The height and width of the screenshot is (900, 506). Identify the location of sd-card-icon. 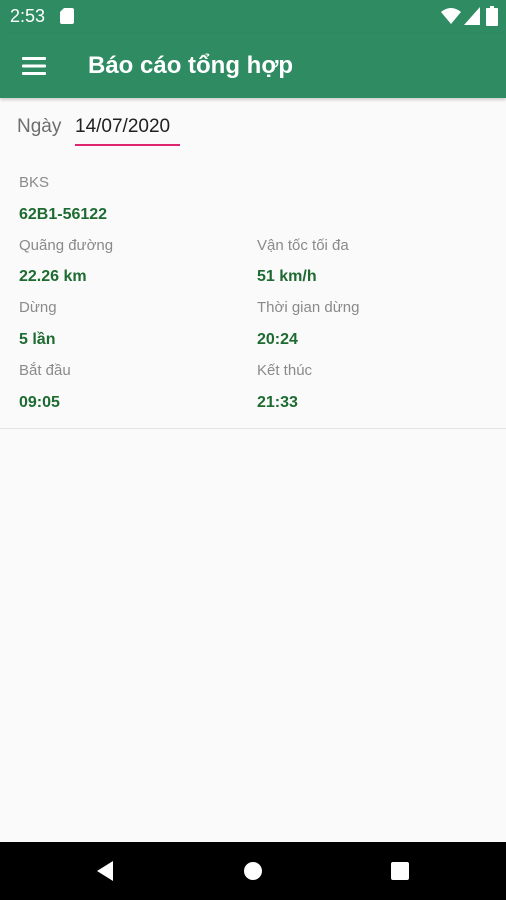
(67, 16).